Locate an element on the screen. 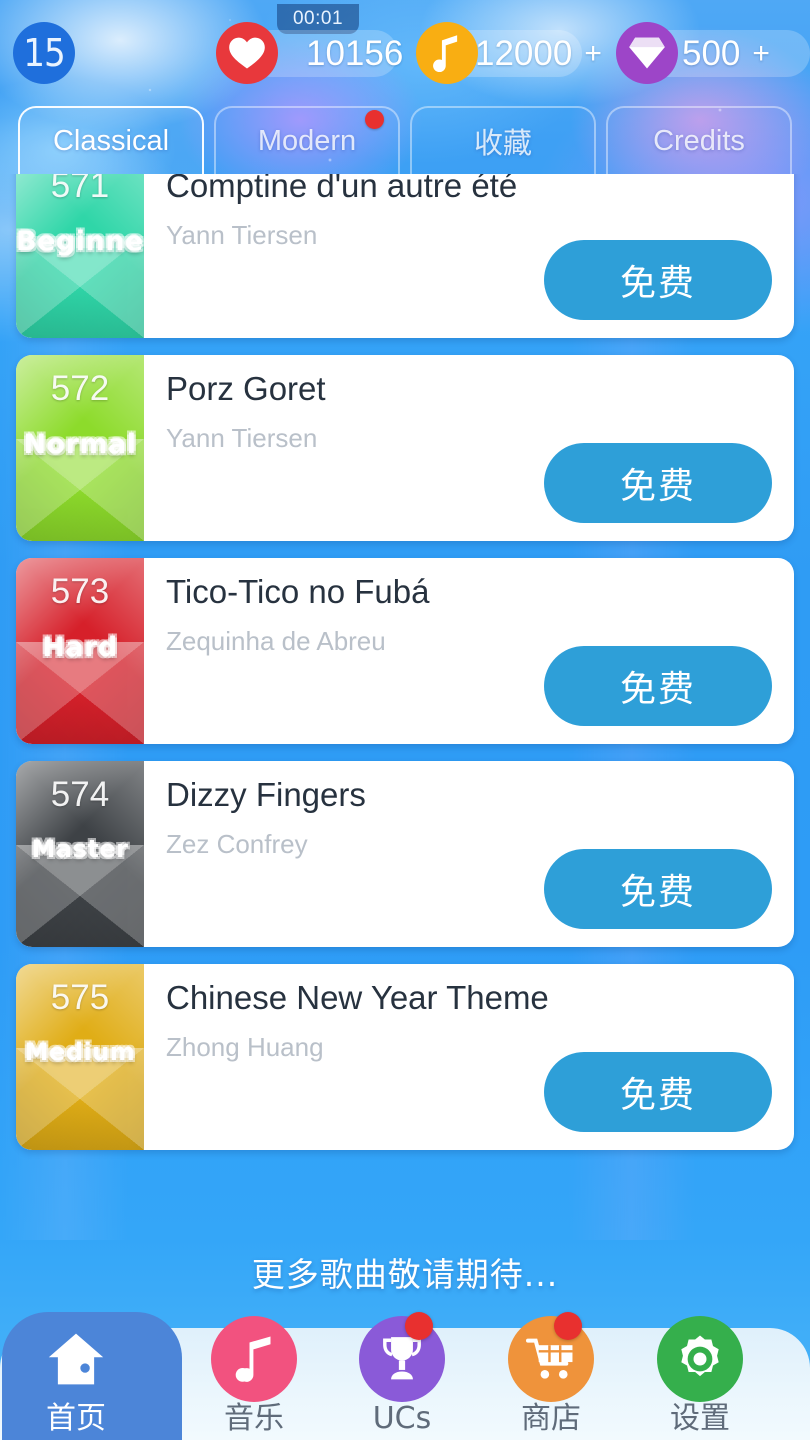 This screenshot has width=810, height=1440. difficulty-badge: 574 Master is located at coordinates (80, 854).